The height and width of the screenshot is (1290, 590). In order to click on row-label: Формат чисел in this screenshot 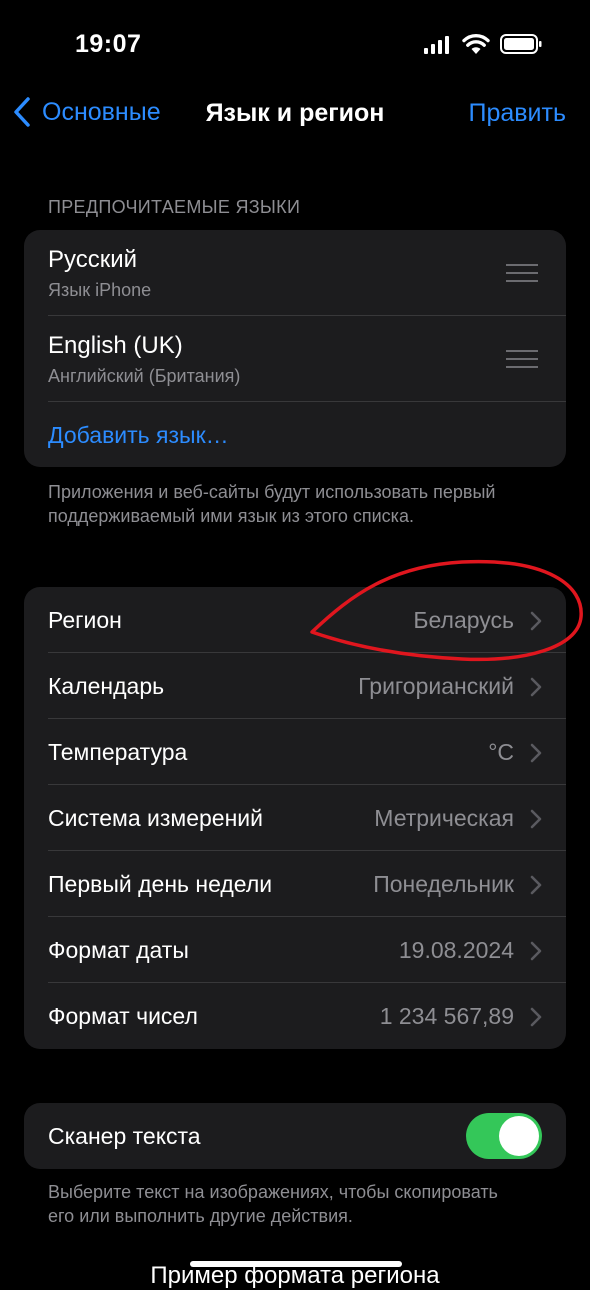, I will do `click(123, 1016)`.